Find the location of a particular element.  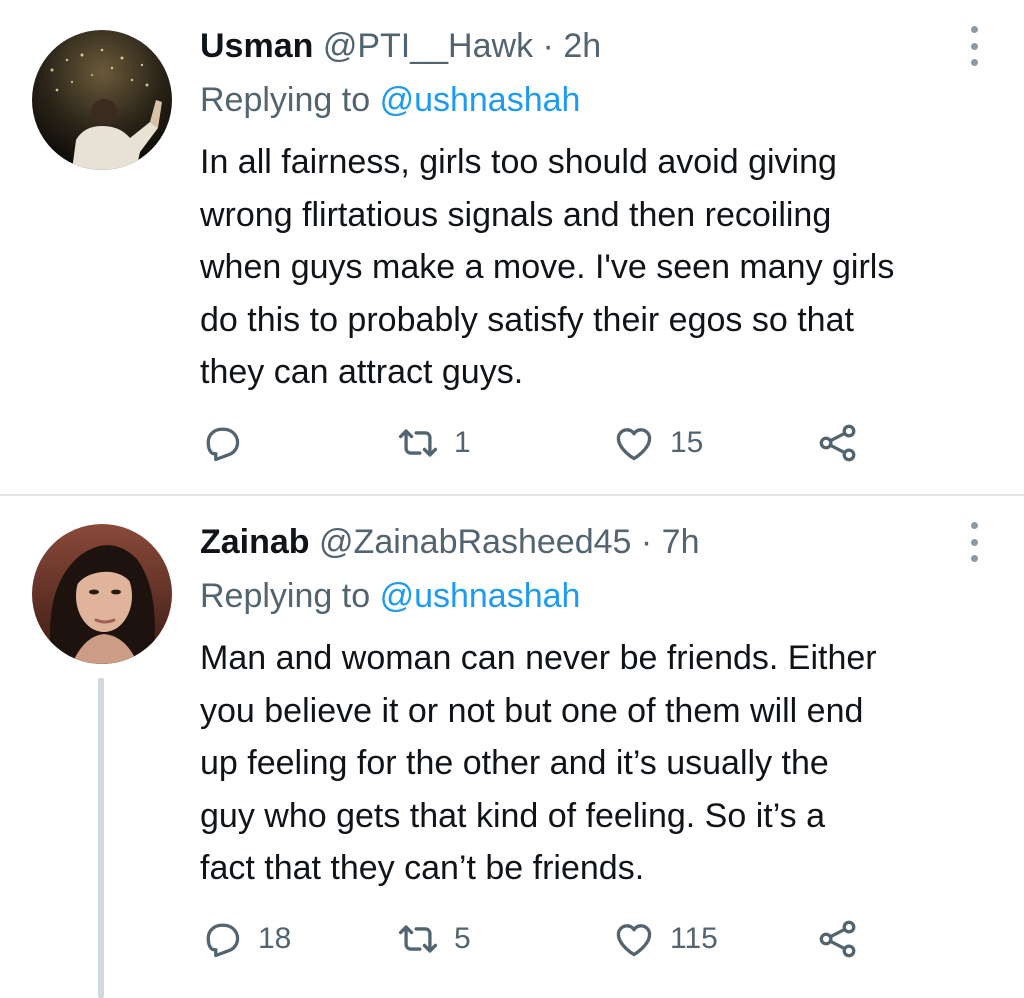

retweet-count: 1 is located at coordinates (462, 442).